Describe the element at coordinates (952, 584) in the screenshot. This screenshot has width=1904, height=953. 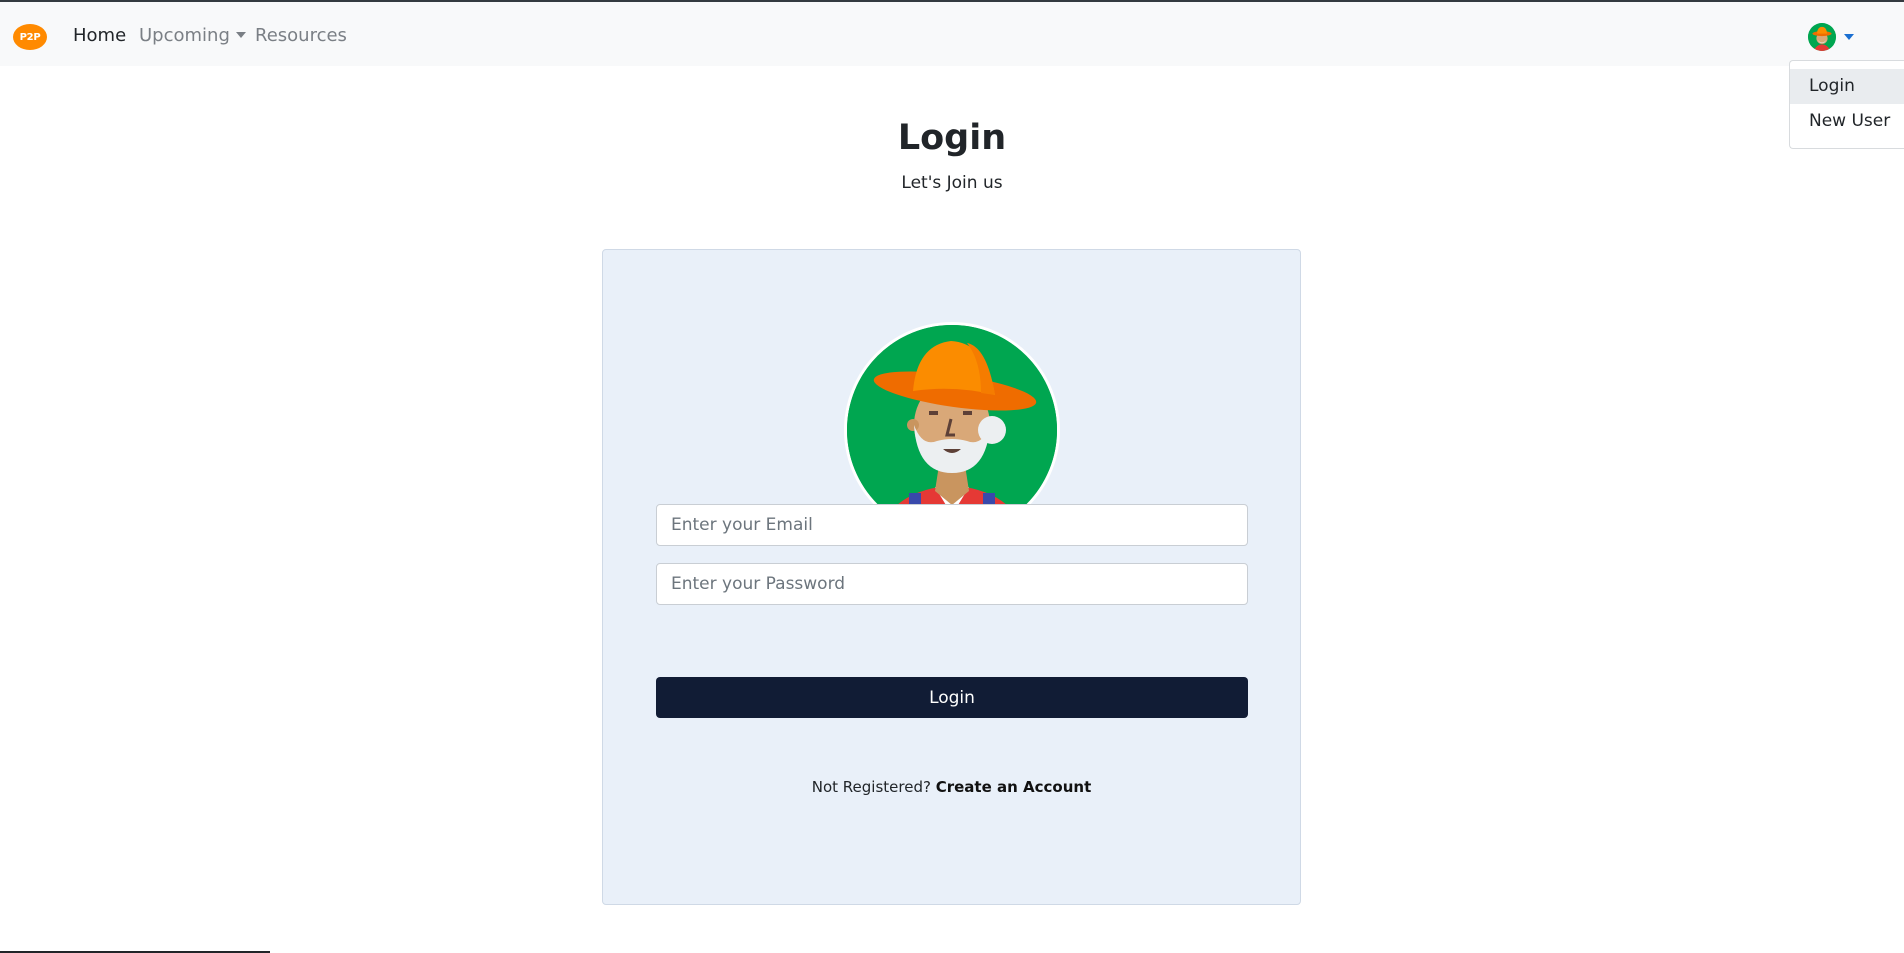
I see `password-input` at that location.